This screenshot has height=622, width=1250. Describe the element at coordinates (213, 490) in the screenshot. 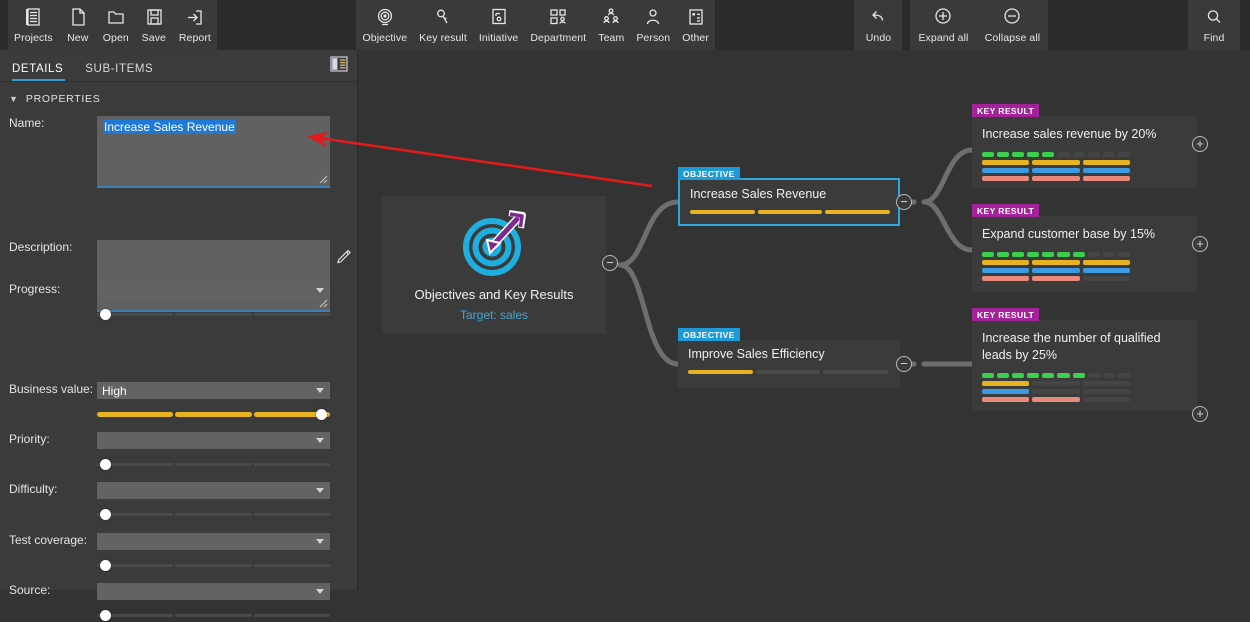

I see `difficulty-select` at that location.